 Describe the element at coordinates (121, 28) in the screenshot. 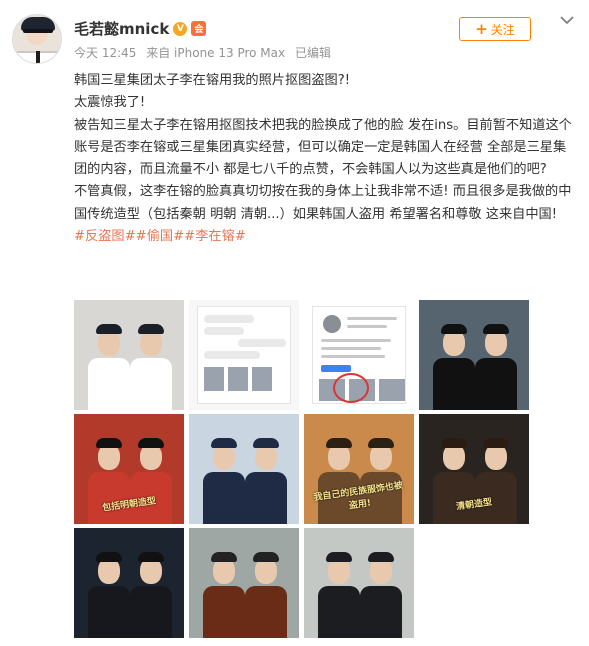

I see `username: 毛若懿mnick` at that location.